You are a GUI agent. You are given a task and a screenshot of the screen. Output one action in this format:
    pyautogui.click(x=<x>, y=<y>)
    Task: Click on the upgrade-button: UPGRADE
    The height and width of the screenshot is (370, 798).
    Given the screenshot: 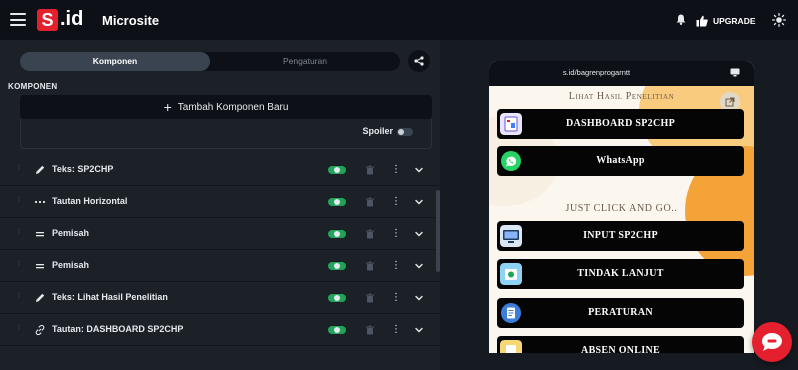 What is the action you would take?
    pyautogui.click(x=730, y=20)
    